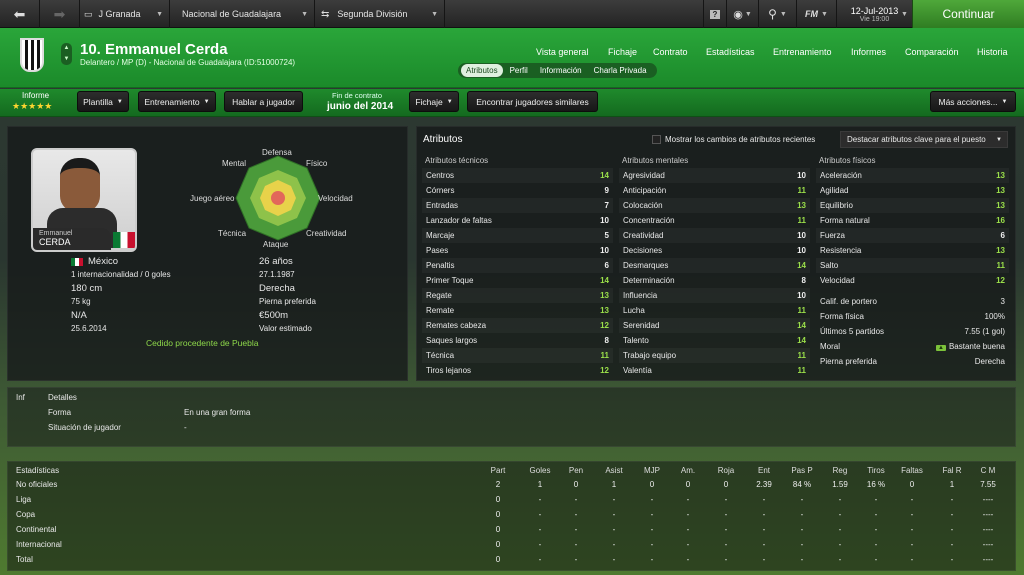 This screenshot has width=1024, height=575. What do you see at coordinates (482, 70) in the screenshot?
I see `subtab-atributos: Atributos` at bounding box center [482, 70].